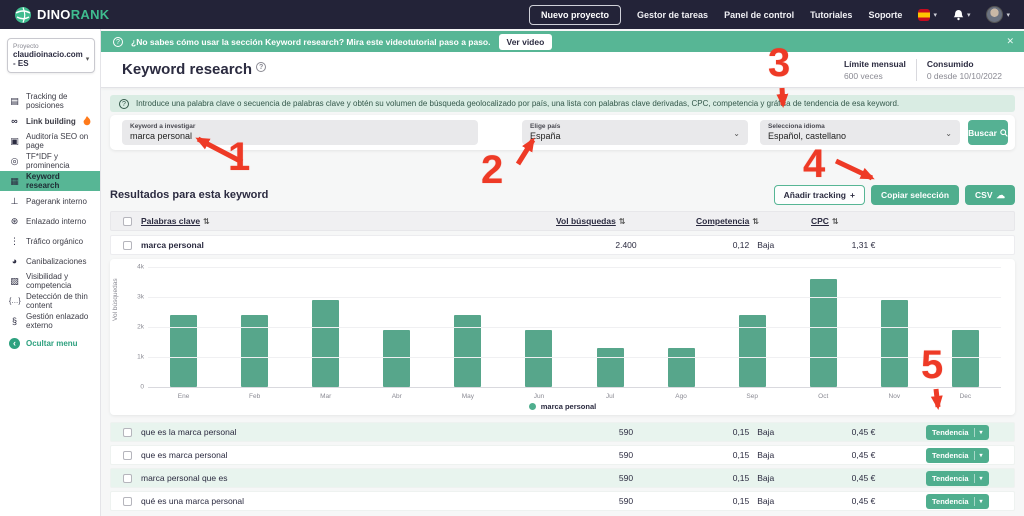  I want to click on network-icon: ⊛, so click(14, 220).